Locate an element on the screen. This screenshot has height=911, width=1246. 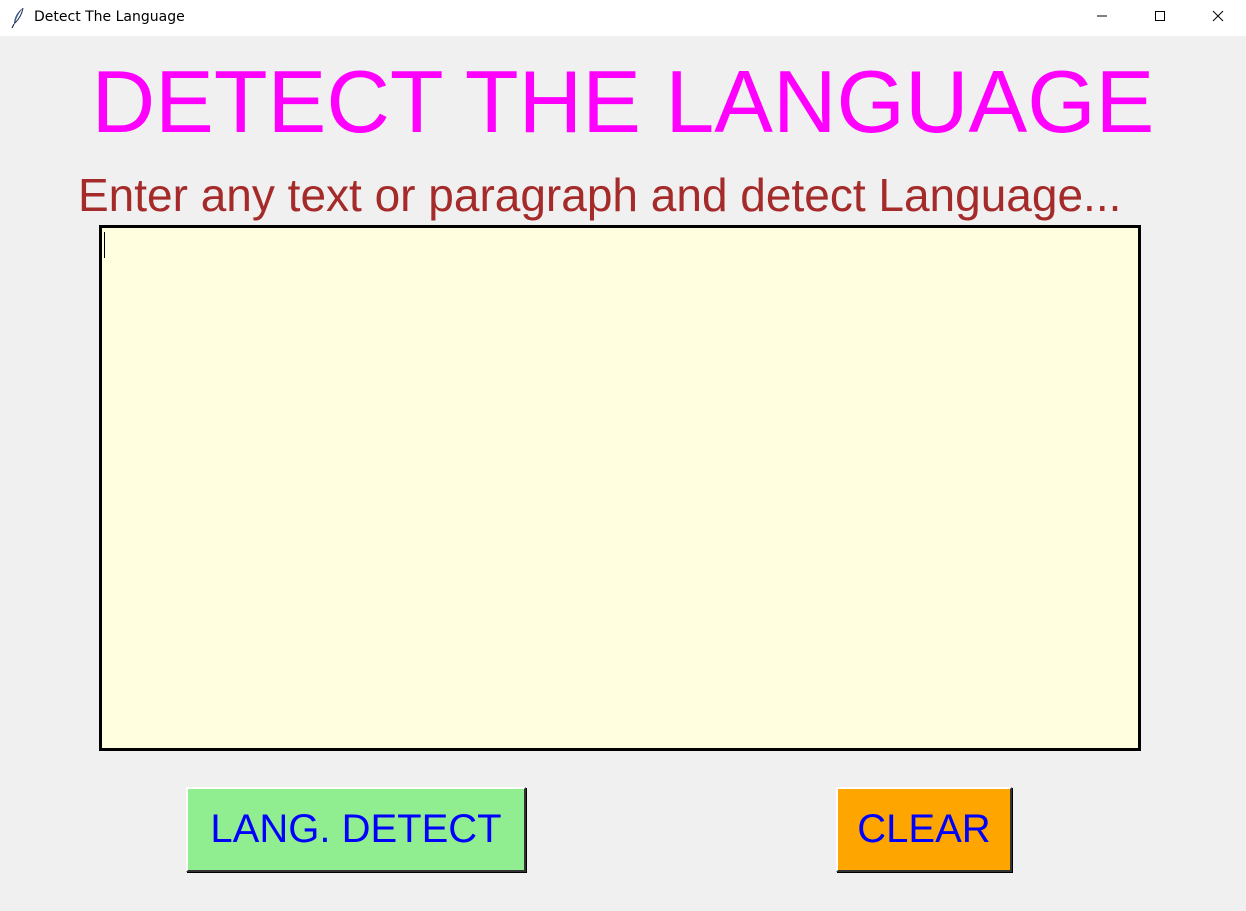
close-button is located at coordinates (1217, 18).